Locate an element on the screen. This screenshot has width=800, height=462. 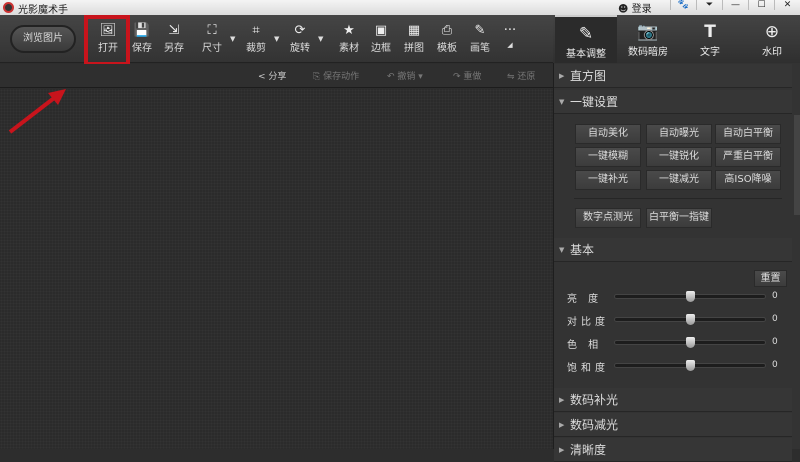
brush-button: ✎ 画笔 is located at coordinates (480, 38).